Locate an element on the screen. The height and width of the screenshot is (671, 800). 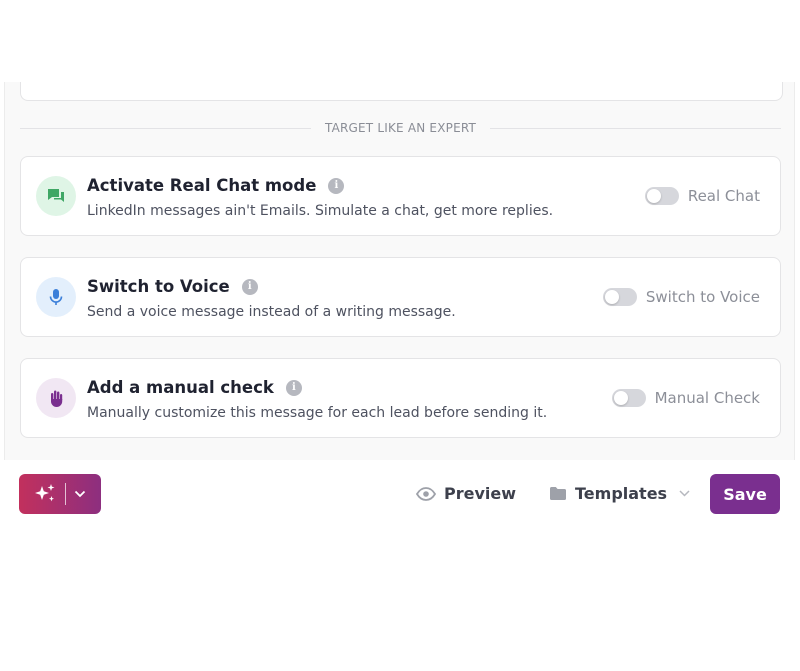
button-separator is located at coordinates (65, 494).